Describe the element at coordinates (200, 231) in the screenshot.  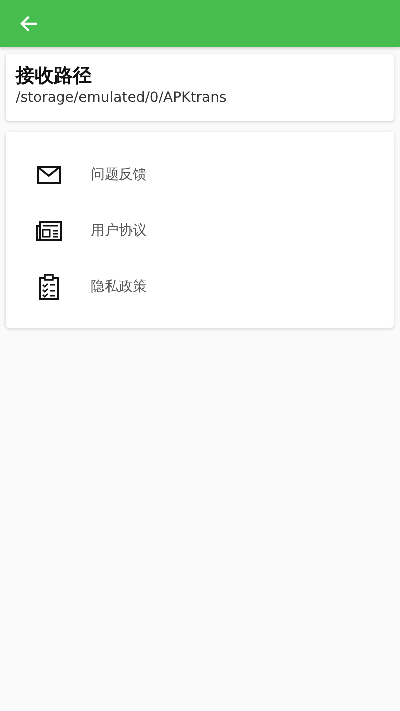
I see `menu-item: 用户协议` at that location.